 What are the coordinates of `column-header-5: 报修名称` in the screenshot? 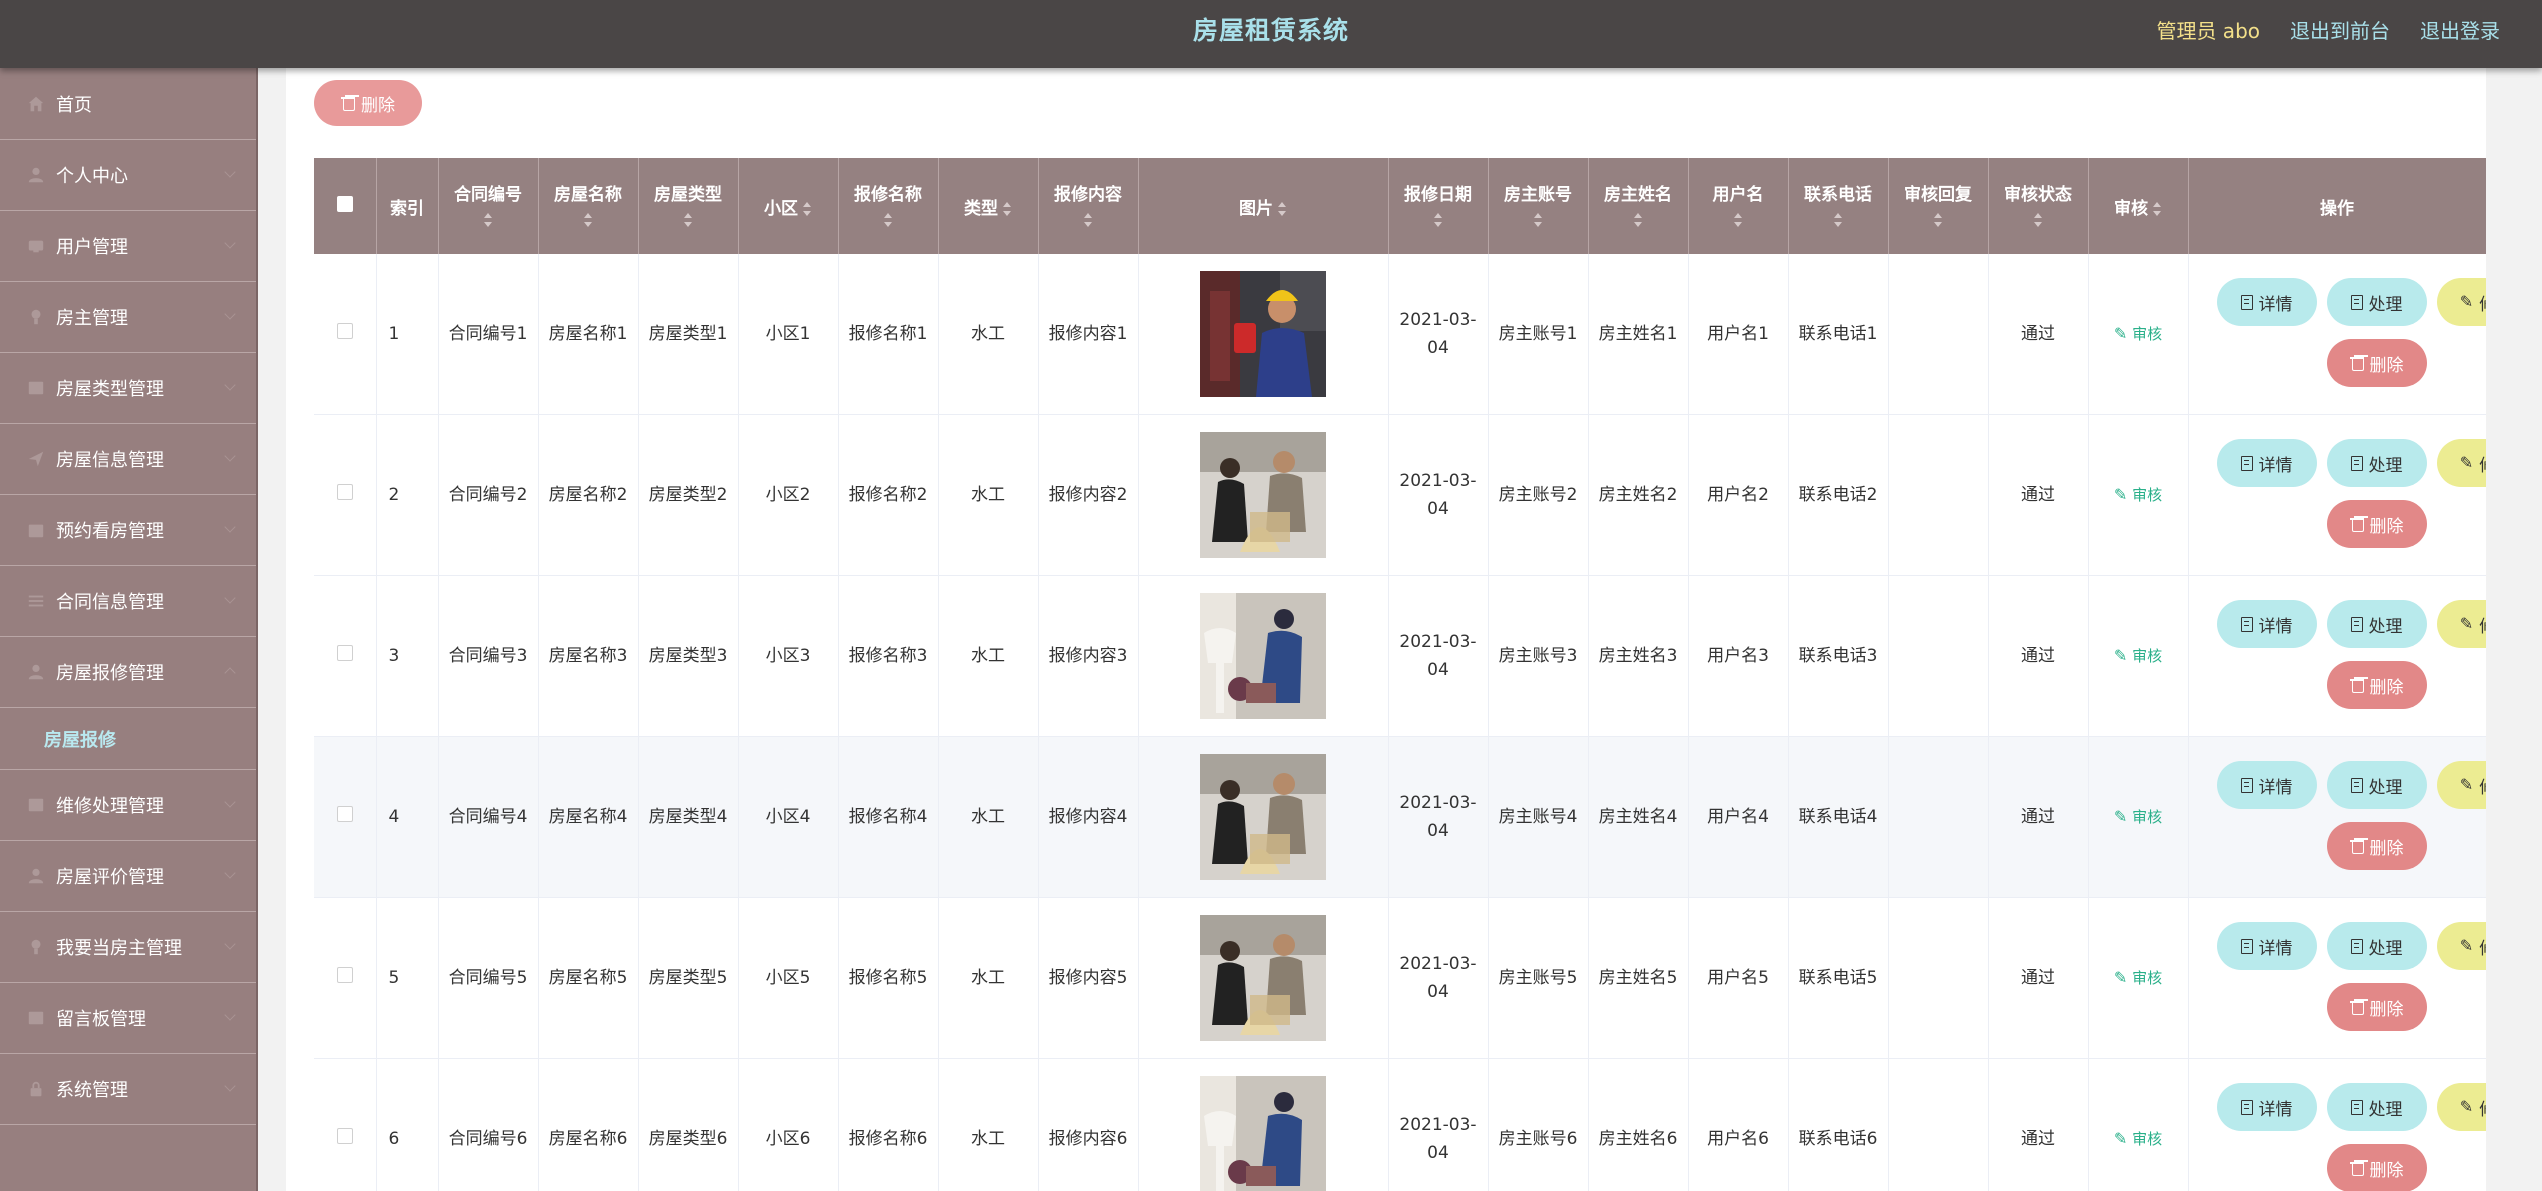 It's located at (888, 206).